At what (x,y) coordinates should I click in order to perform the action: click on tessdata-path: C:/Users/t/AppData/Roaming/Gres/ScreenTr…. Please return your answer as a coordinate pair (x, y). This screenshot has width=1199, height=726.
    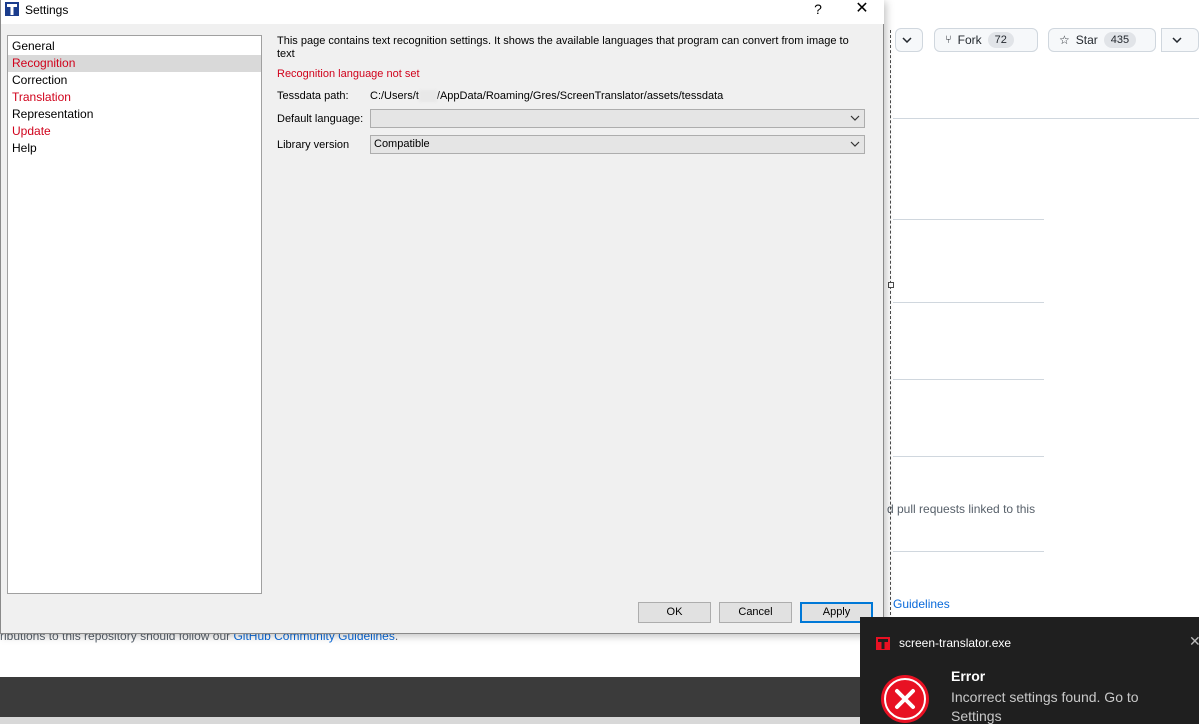
    Looking at the image, I should click on (547, 96).